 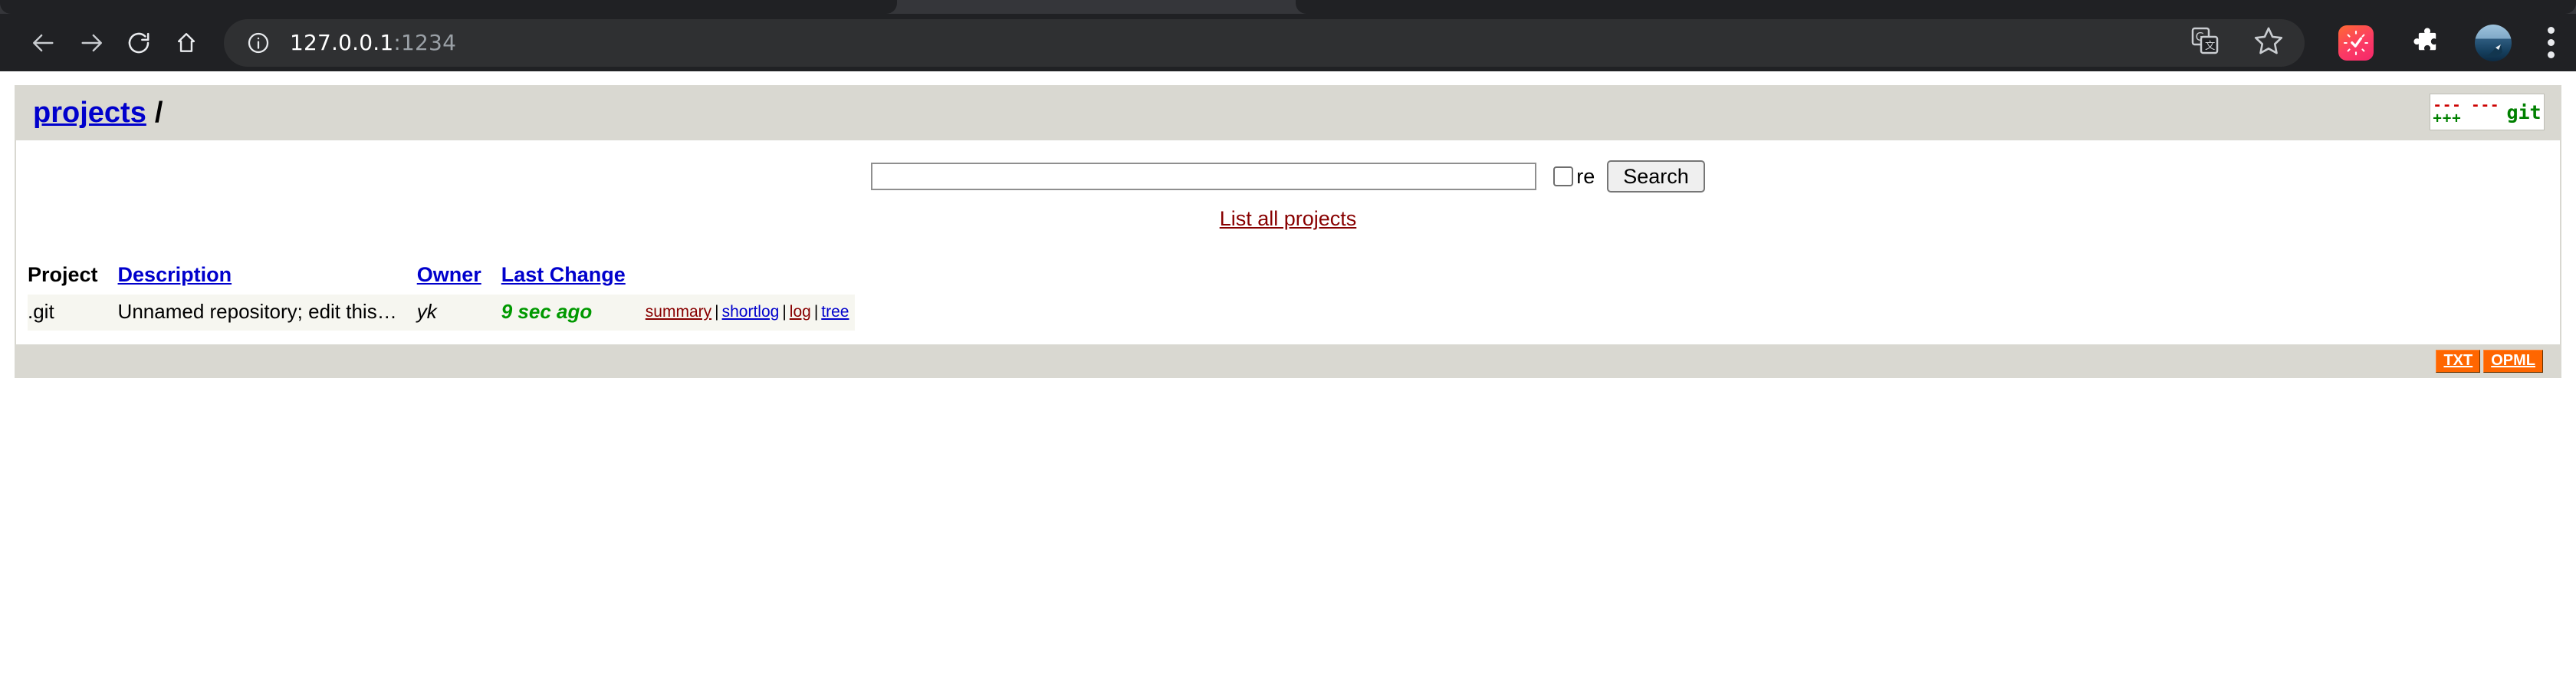 I want to click on address-bar: 127.0.0.1:1234 G 文, so click(x=1264, y=42).